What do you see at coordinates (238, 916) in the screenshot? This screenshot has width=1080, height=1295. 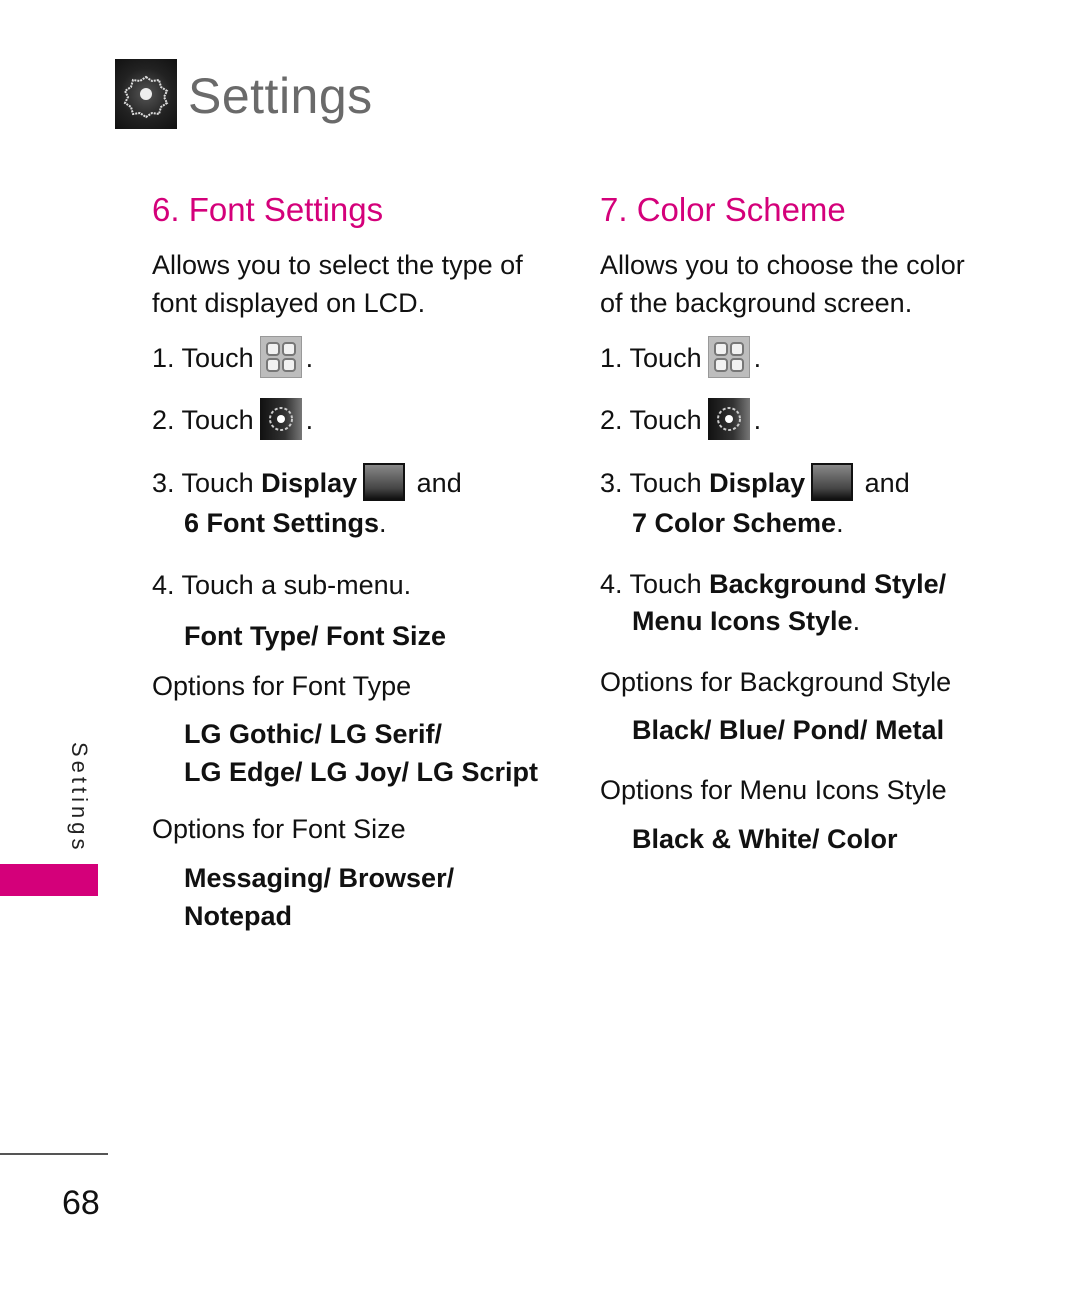 I see `font-size-options-line2: Notepad` at bounding box center [238, 916].